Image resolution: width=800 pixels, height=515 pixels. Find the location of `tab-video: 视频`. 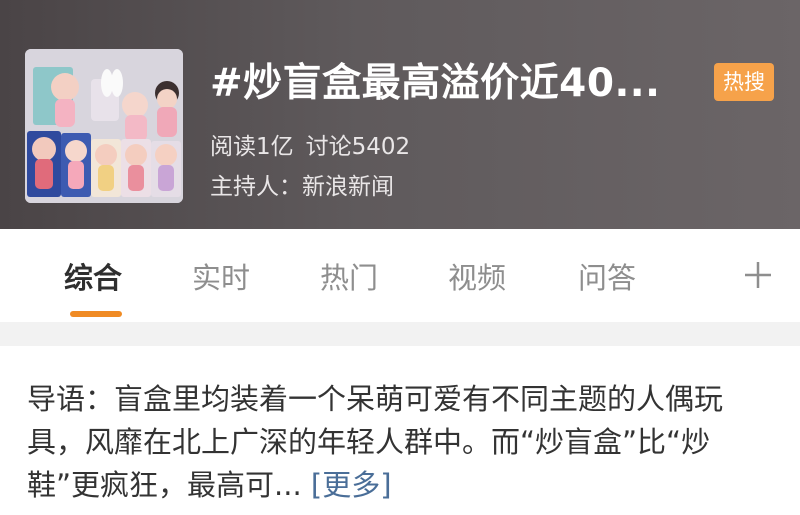

tab-video: 视频 is located at coordinates (477, 278).